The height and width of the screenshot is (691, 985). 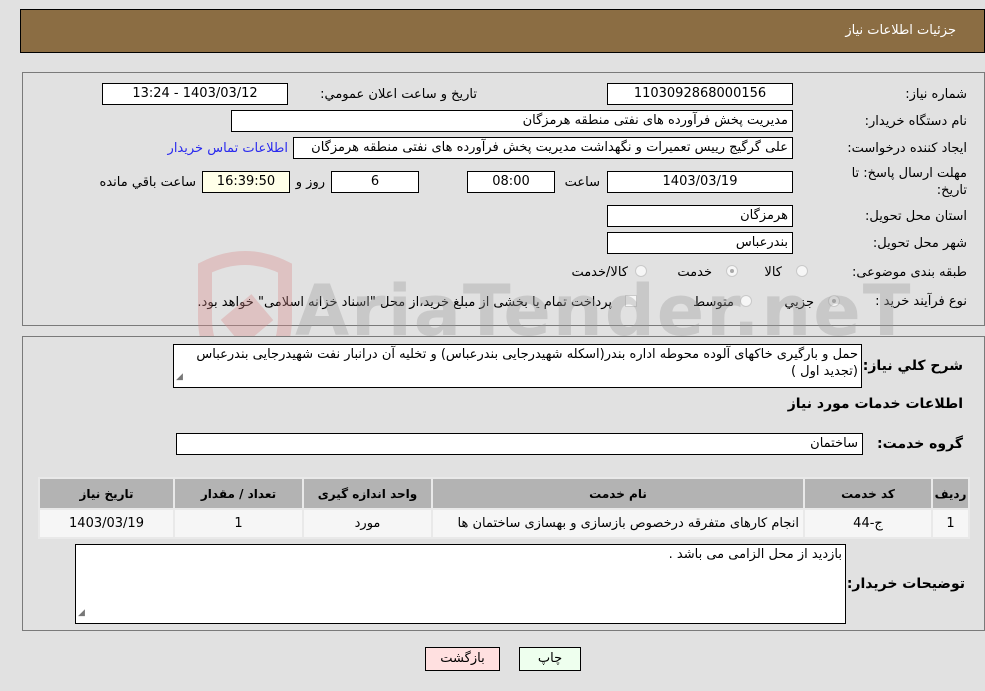 I want to click on col-service-code: کد خدمت, so click(x=868, y=493).